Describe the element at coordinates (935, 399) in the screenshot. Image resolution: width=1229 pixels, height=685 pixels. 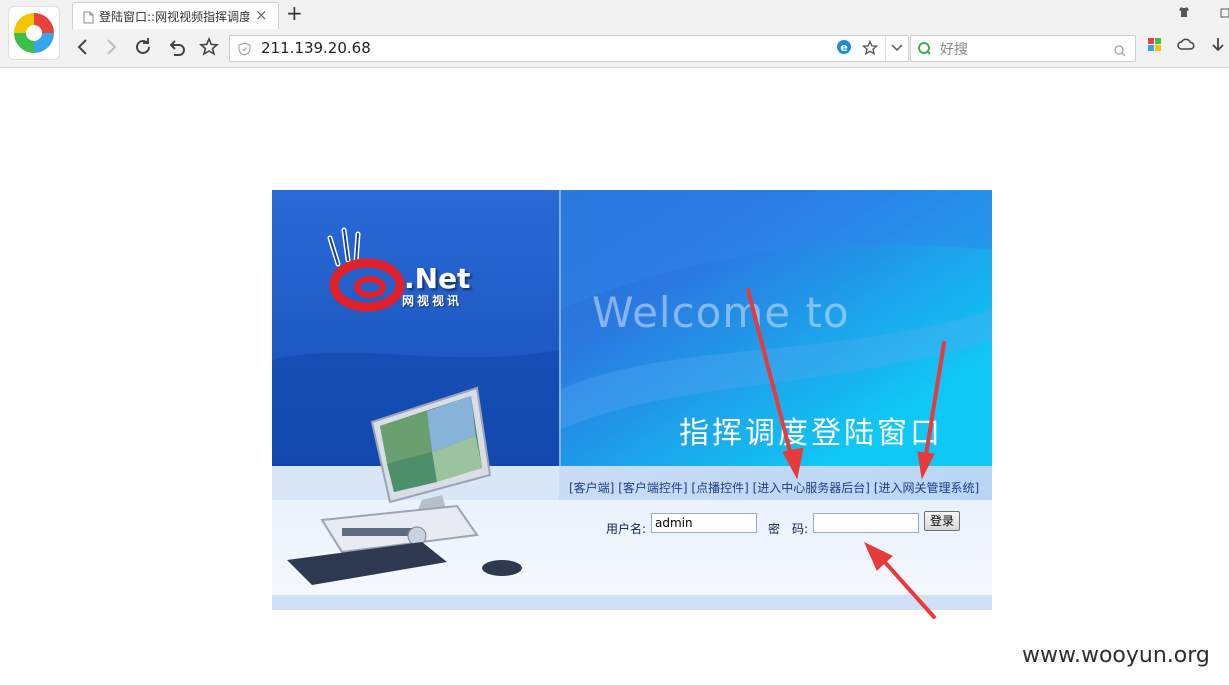
I see `arrow-to-gateway-admin-link` at that location.